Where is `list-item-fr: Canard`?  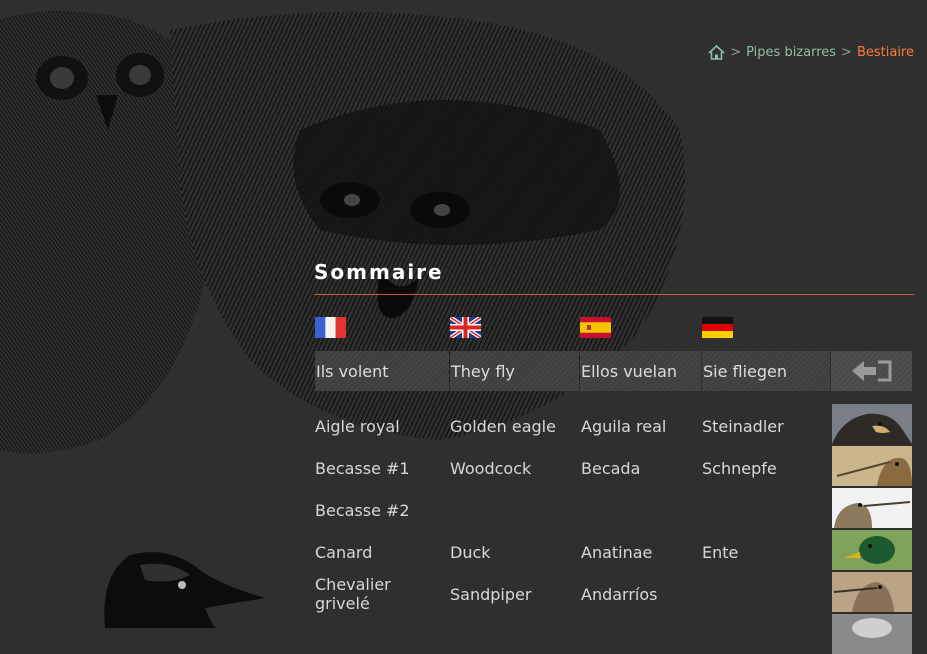 list-item-fr: Canard is located at coordinates (343, 553).